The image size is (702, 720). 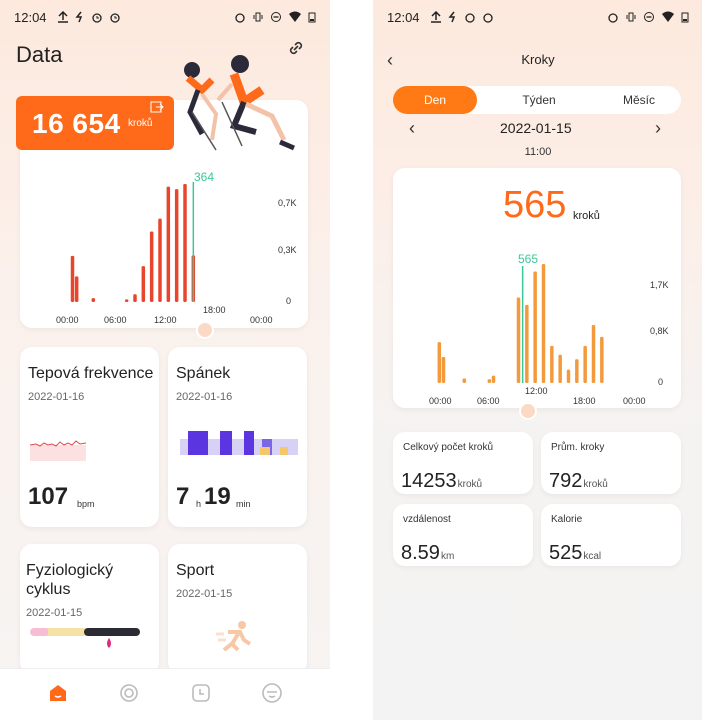 I want to click on stat-unit: kcal, so click(x=592, y=556).